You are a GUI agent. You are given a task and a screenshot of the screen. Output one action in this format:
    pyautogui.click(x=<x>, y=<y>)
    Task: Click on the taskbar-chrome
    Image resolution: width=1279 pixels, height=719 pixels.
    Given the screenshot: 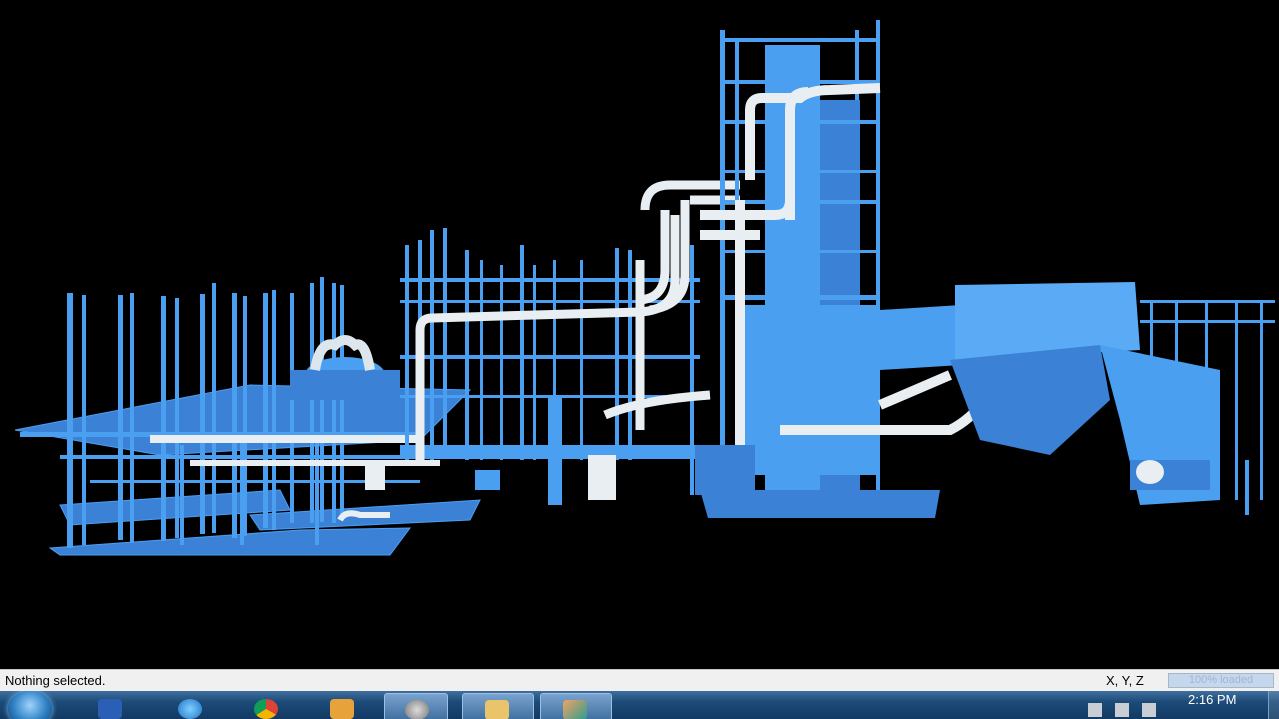 What is the action you would take?
    pyautogui.click(x=266, y=706)
    